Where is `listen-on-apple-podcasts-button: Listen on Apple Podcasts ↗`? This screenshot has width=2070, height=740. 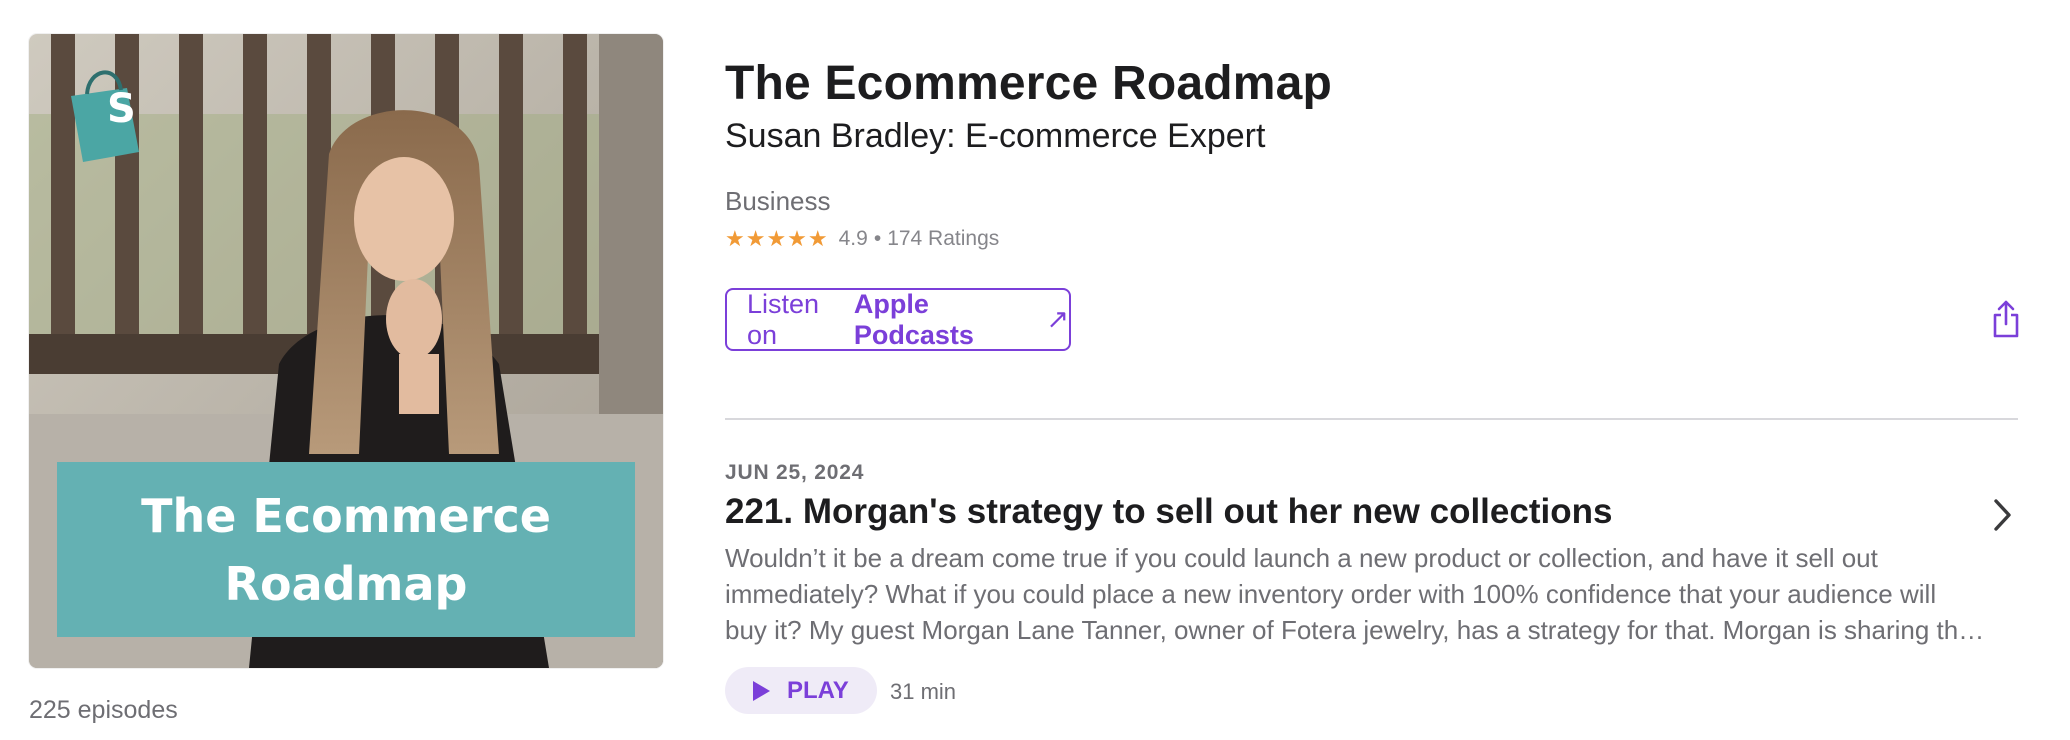
listen-on-apple-podcasts-button: Listen on Apple Podcasts ↗ is located at coordinates (898, 319).